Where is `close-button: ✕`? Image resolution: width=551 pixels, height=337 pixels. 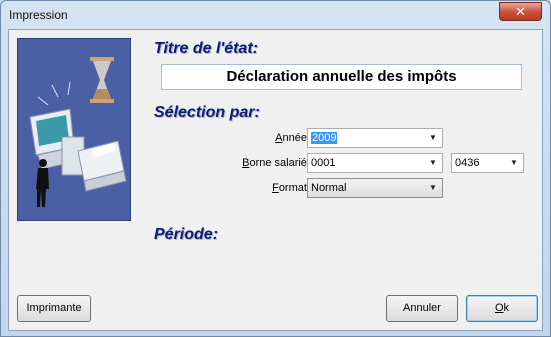 close-button: ✕ is located at coordinates (520, 11).